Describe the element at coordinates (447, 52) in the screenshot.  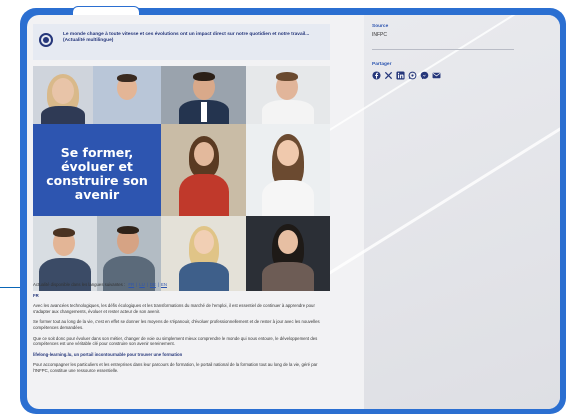
I see `article-sidebar: Source INFPC Partager` at that location.